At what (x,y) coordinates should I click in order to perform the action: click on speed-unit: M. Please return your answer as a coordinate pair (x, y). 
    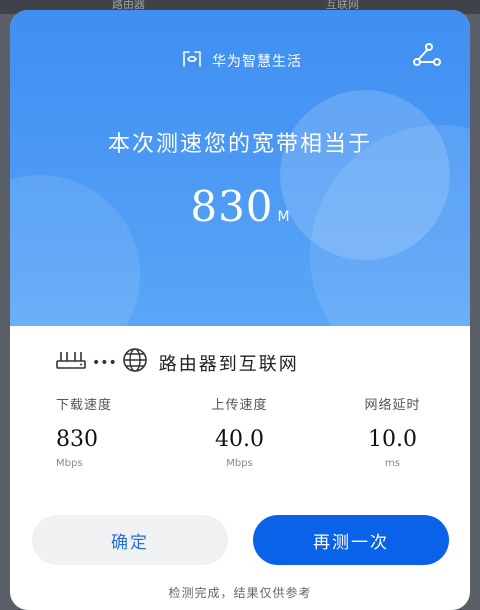
    Looking at the image, I should click on (283, 217).